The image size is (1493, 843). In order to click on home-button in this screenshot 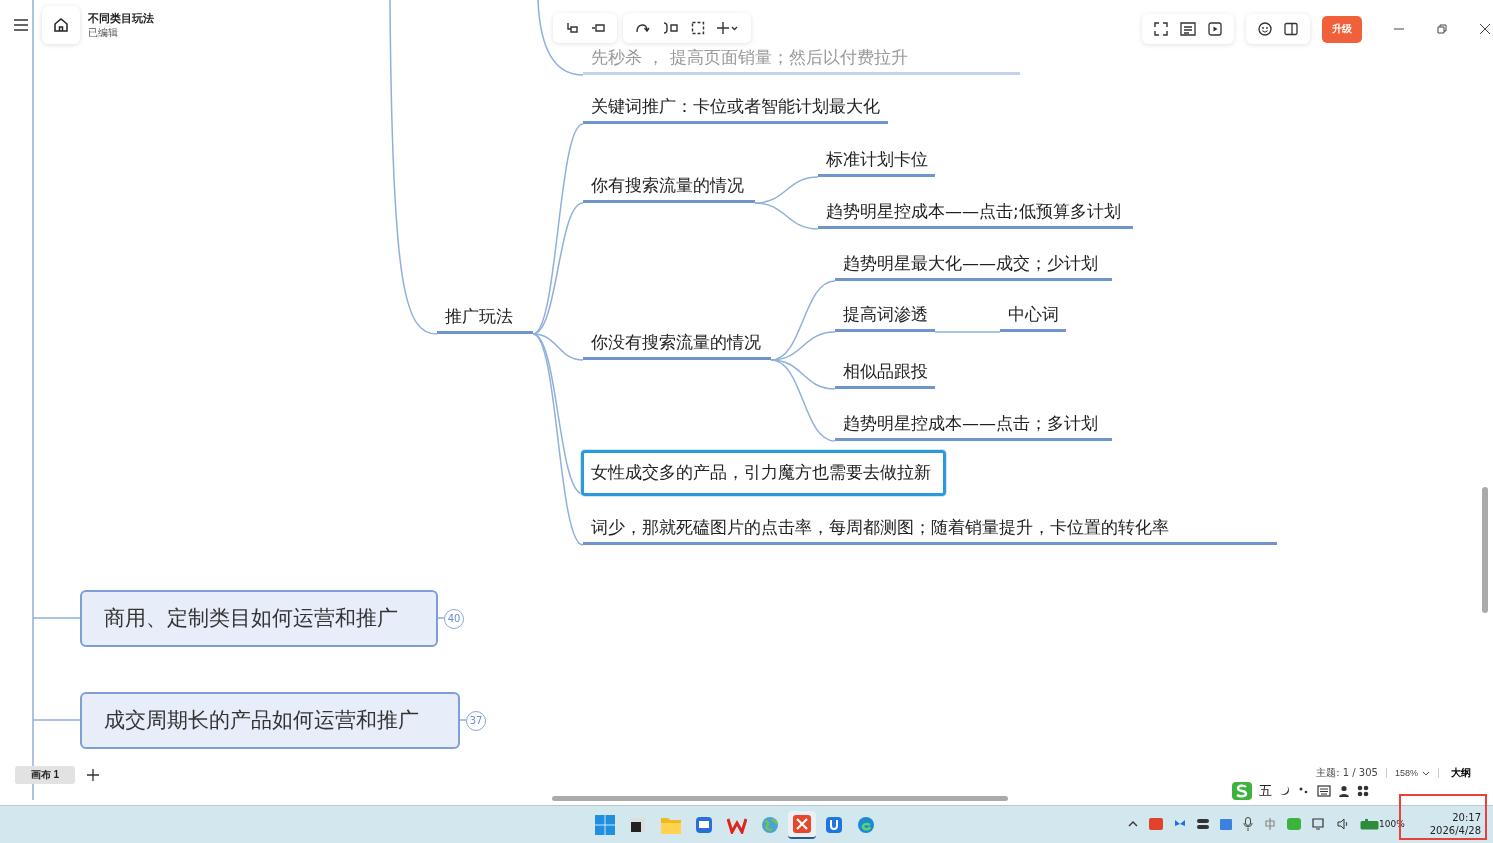, I will do `click(61, 25)`.